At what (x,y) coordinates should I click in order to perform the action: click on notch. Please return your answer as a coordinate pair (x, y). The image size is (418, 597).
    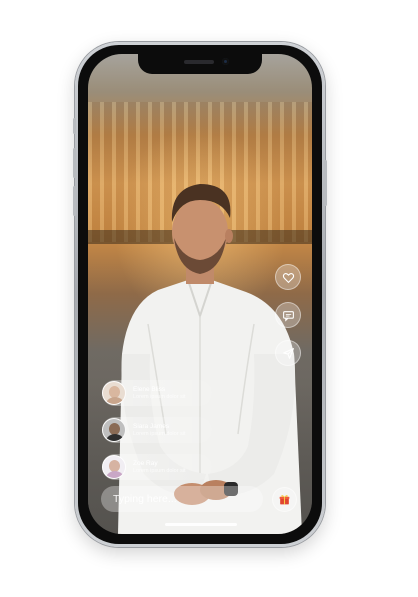
    Looking at the image, I should click on (200, 64).